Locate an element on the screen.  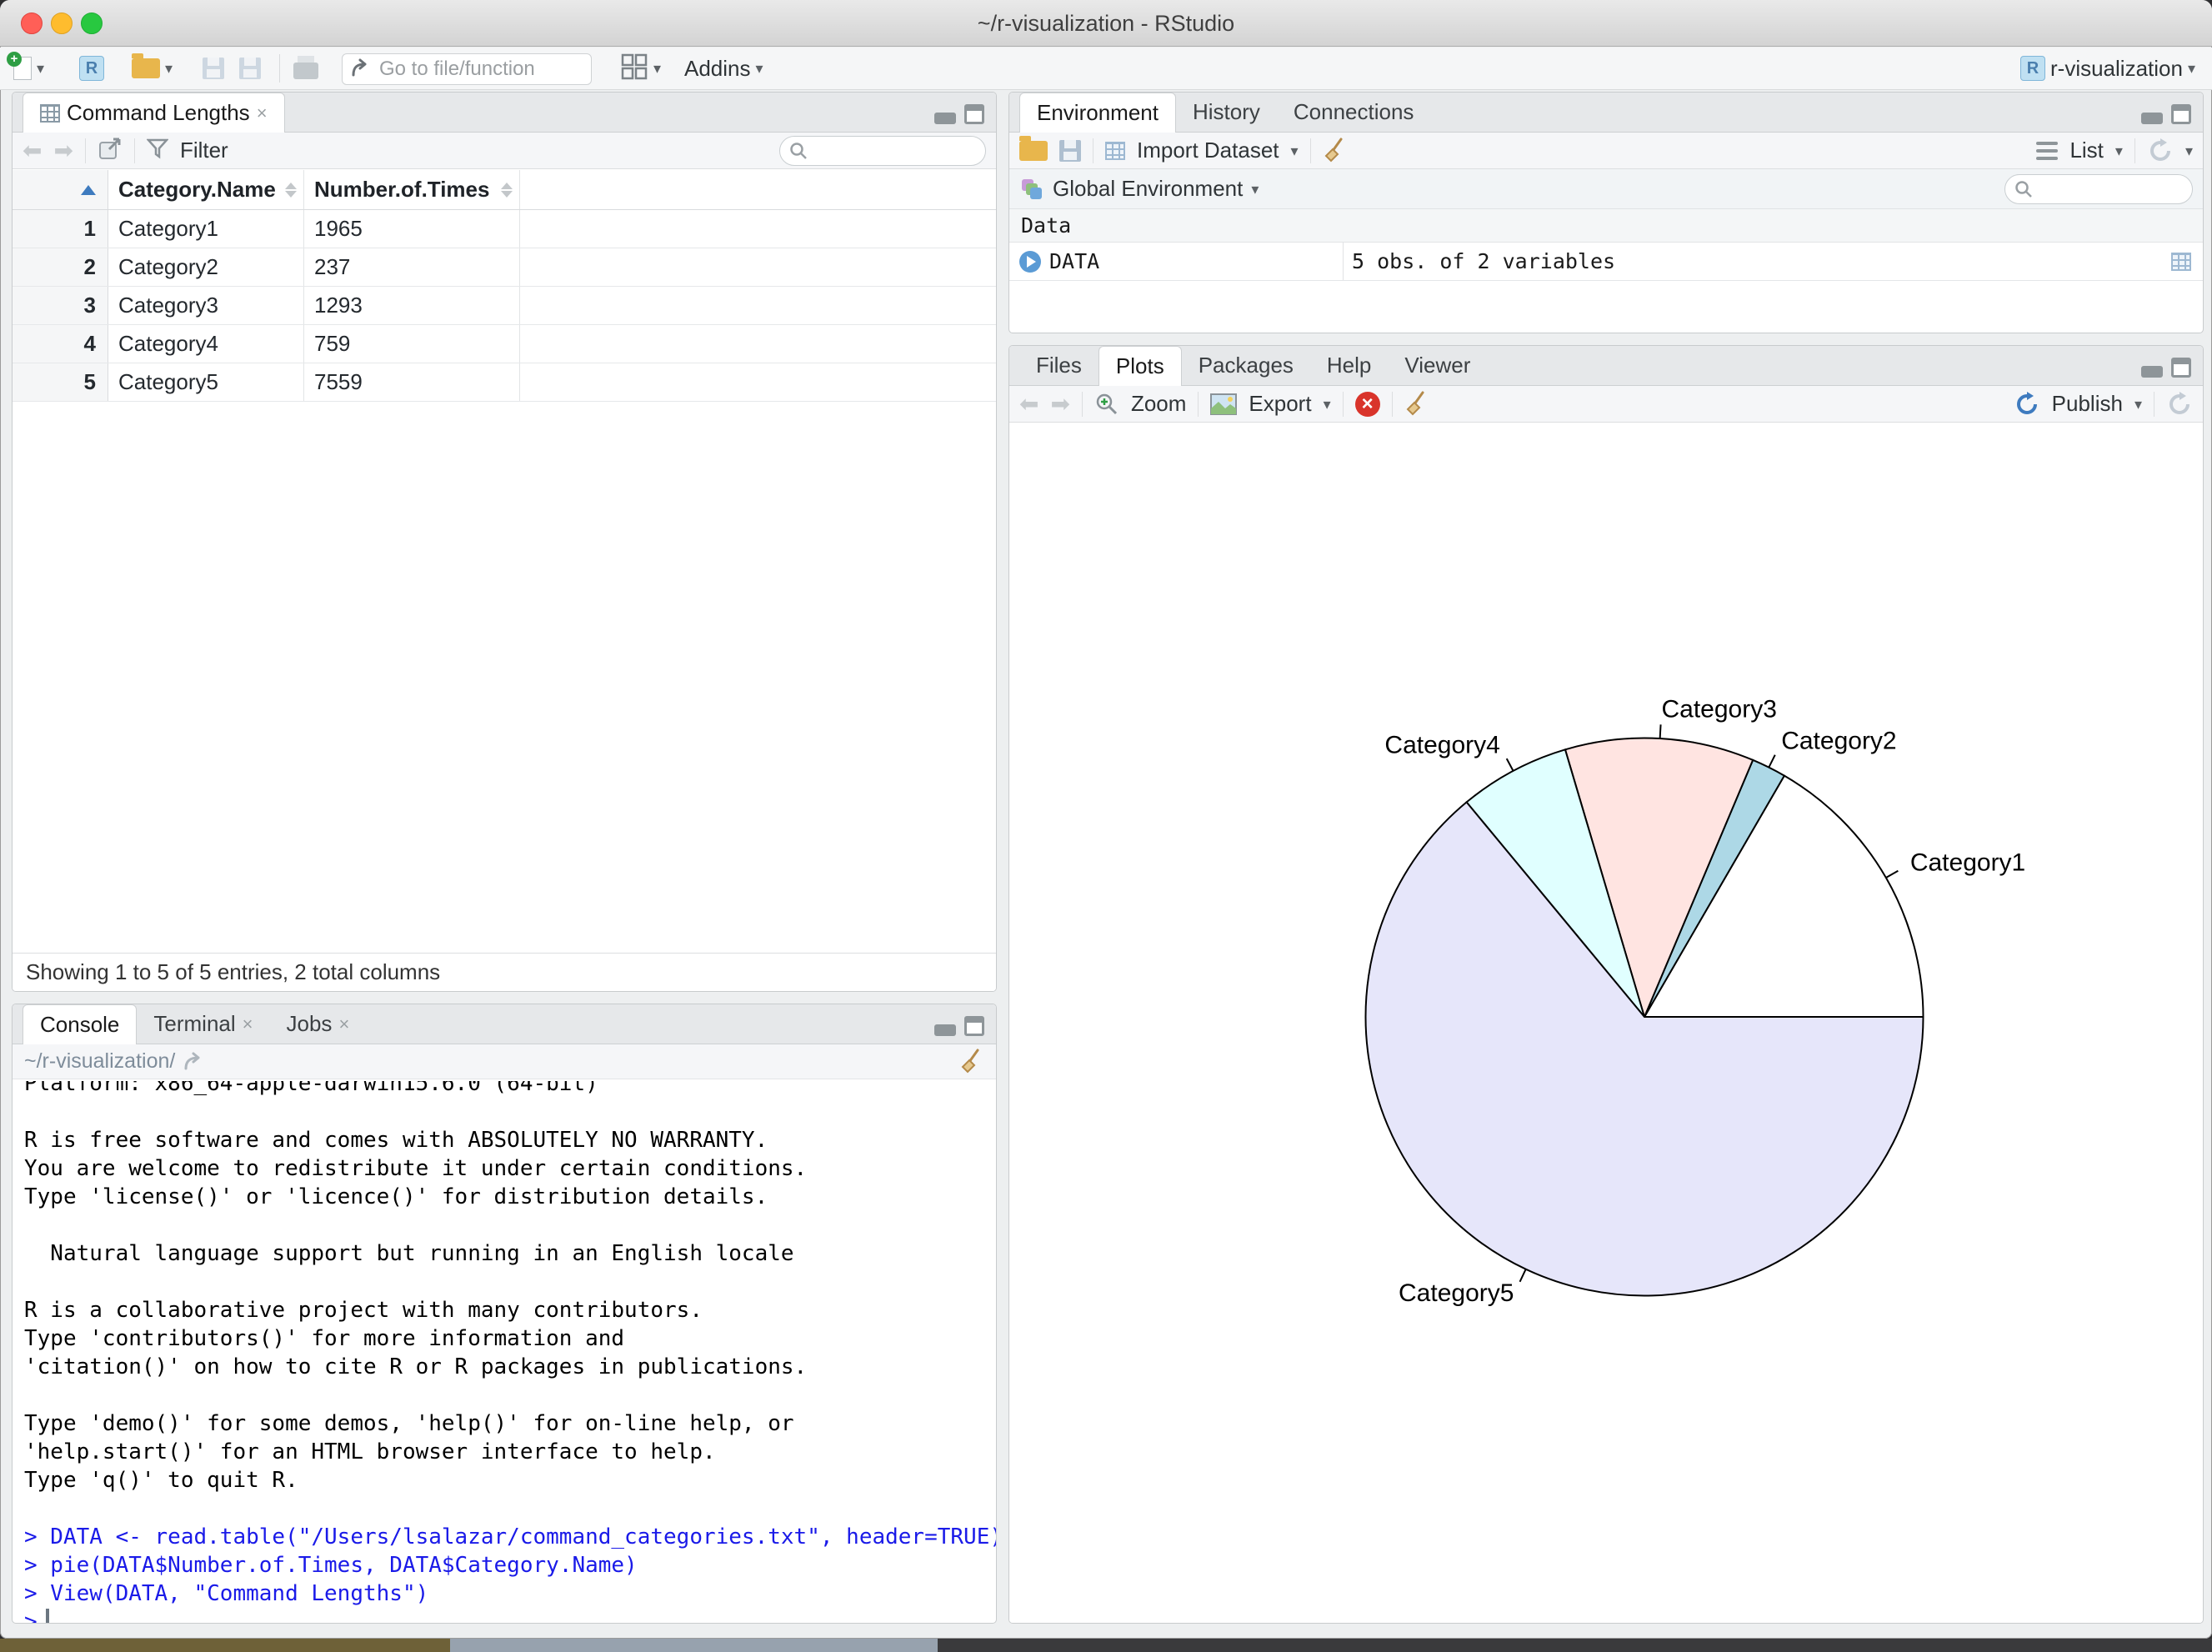
dataframe-icon is located at coordinates (50, 113).